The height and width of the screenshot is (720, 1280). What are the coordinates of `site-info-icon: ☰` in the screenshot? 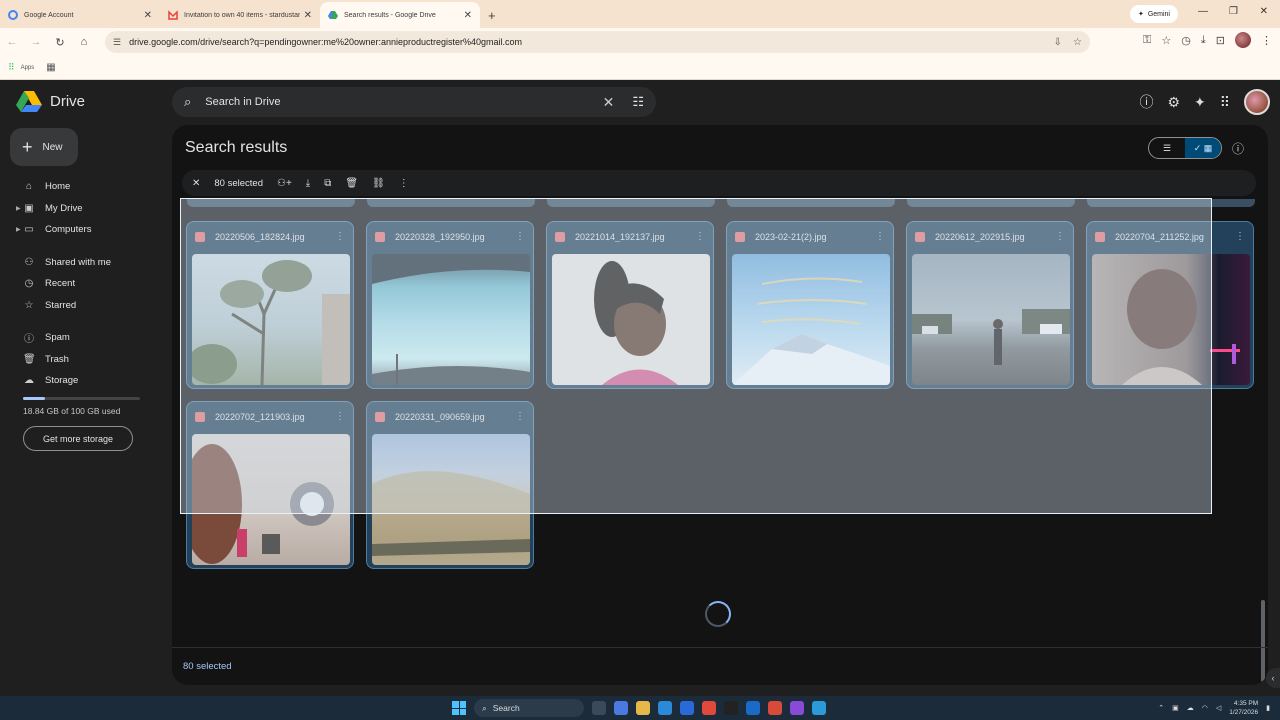 It's located at (117, 42).